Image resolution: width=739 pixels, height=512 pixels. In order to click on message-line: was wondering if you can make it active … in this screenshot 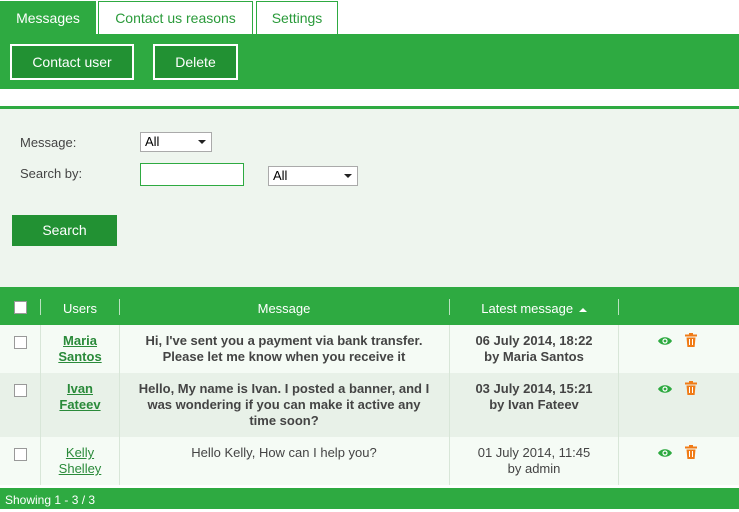, I will do `click(284, 404)`.